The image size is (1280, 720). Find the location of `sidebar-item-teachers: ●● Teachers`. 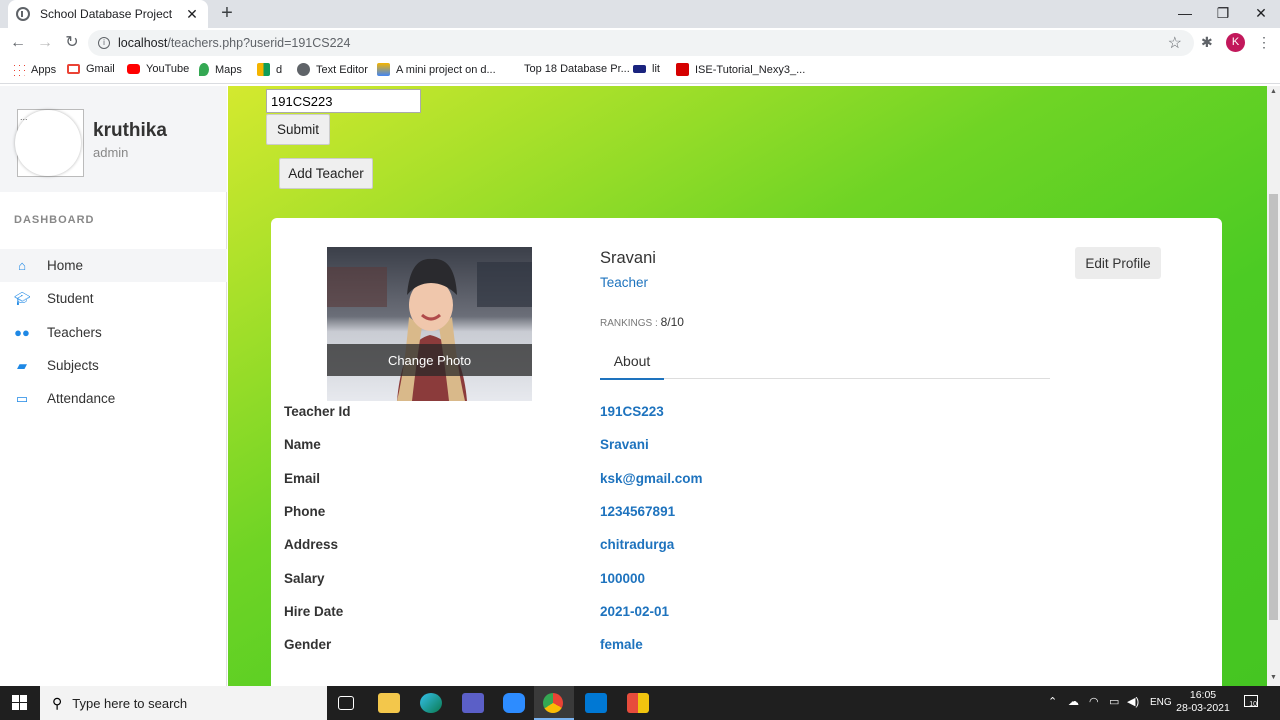

sidebar-item-teachers: ●● Teachers is located at coordinates (113, 332).